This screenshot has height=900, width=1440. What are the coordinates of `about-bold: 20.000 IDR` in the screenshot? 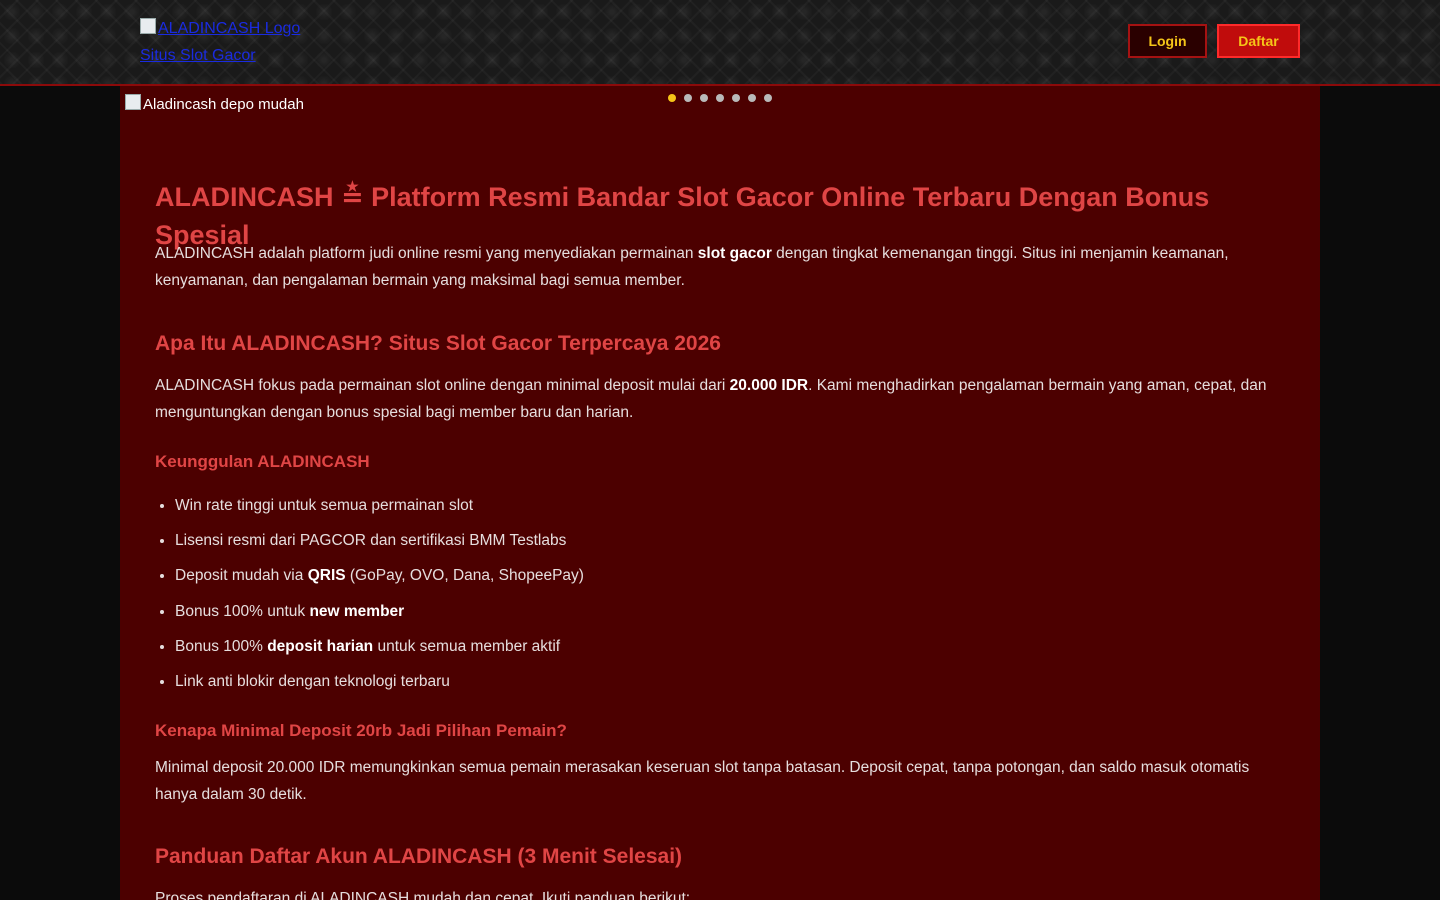 It's located at (769, 385).